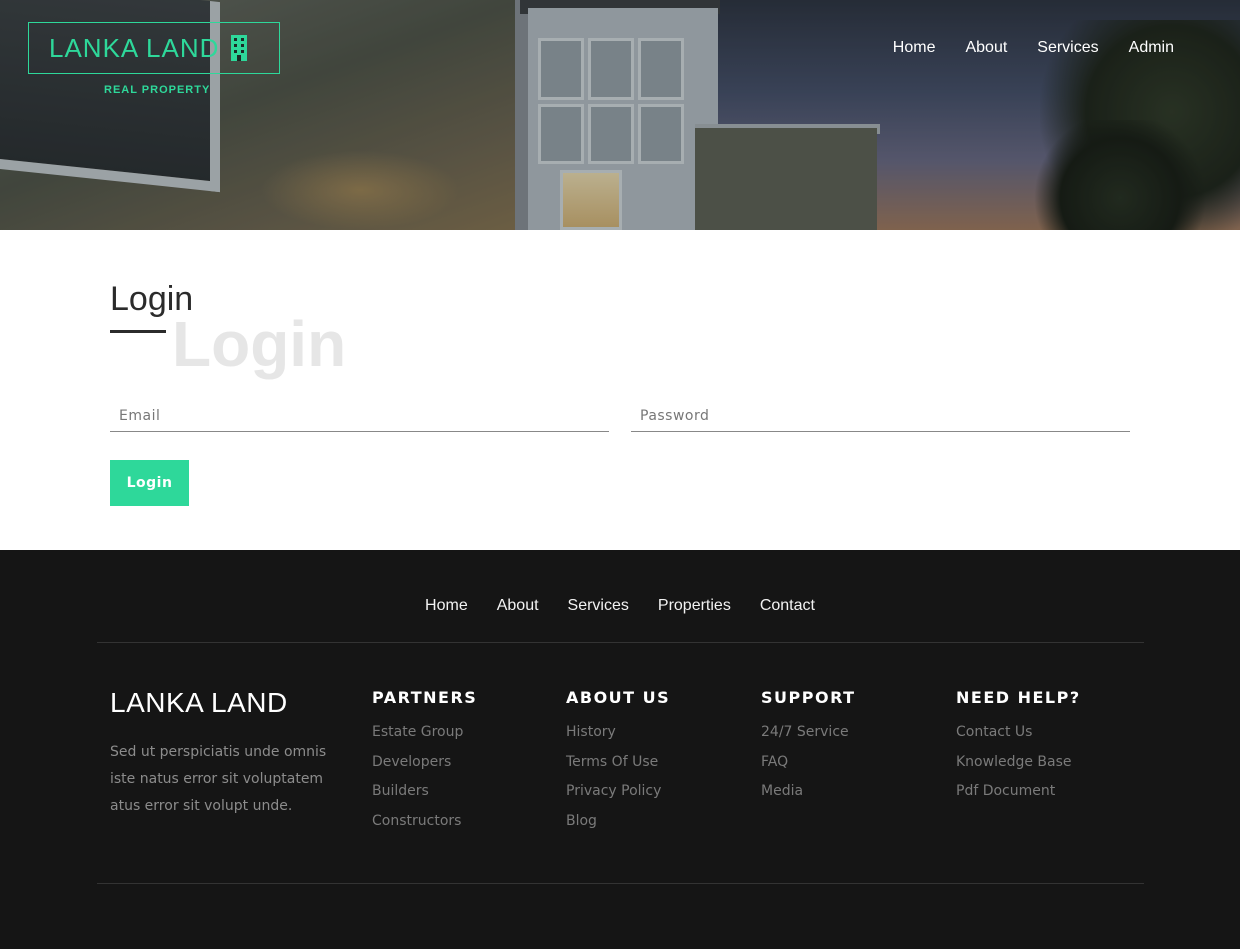 This screenshot has width=1240, height=949. What do you see at coordinates (1046, 792) in the screenshot?
I see `footer-link-pdf-document: Pdf Document` at bounding box center [1046, 792].